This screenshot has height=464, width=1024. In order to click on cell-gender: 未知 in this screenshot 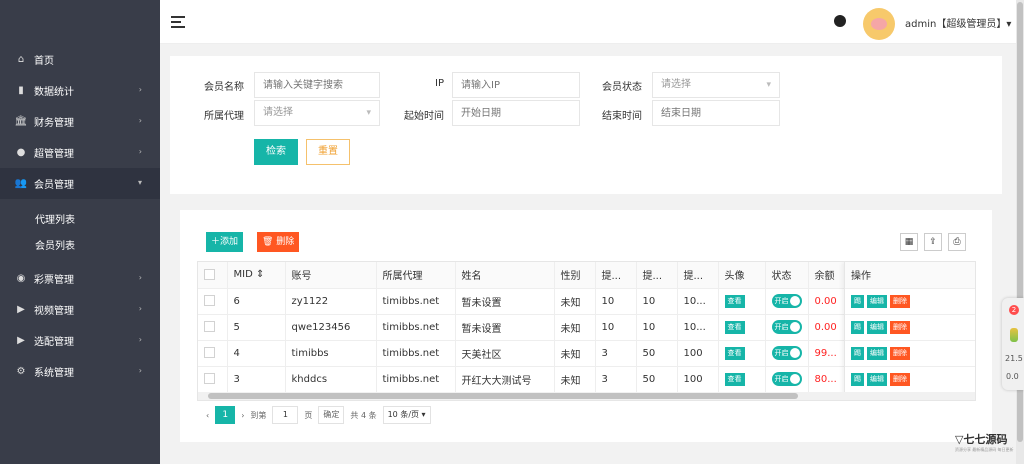, I will do `click(575, 379)`.